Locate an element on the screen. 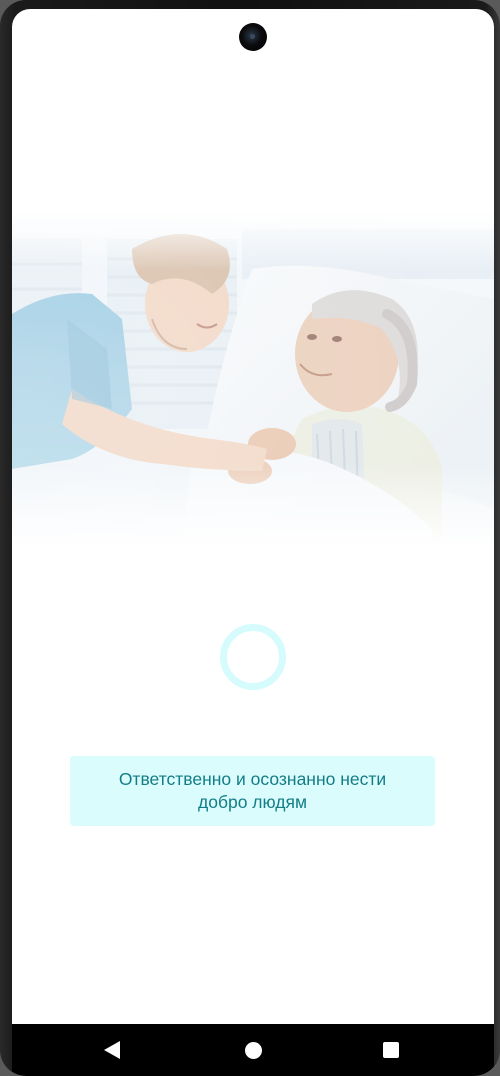 Image resolution: width=500 pixels, height=1076 pixels. loading-spinner-icon is located at coordinates (253, 657).